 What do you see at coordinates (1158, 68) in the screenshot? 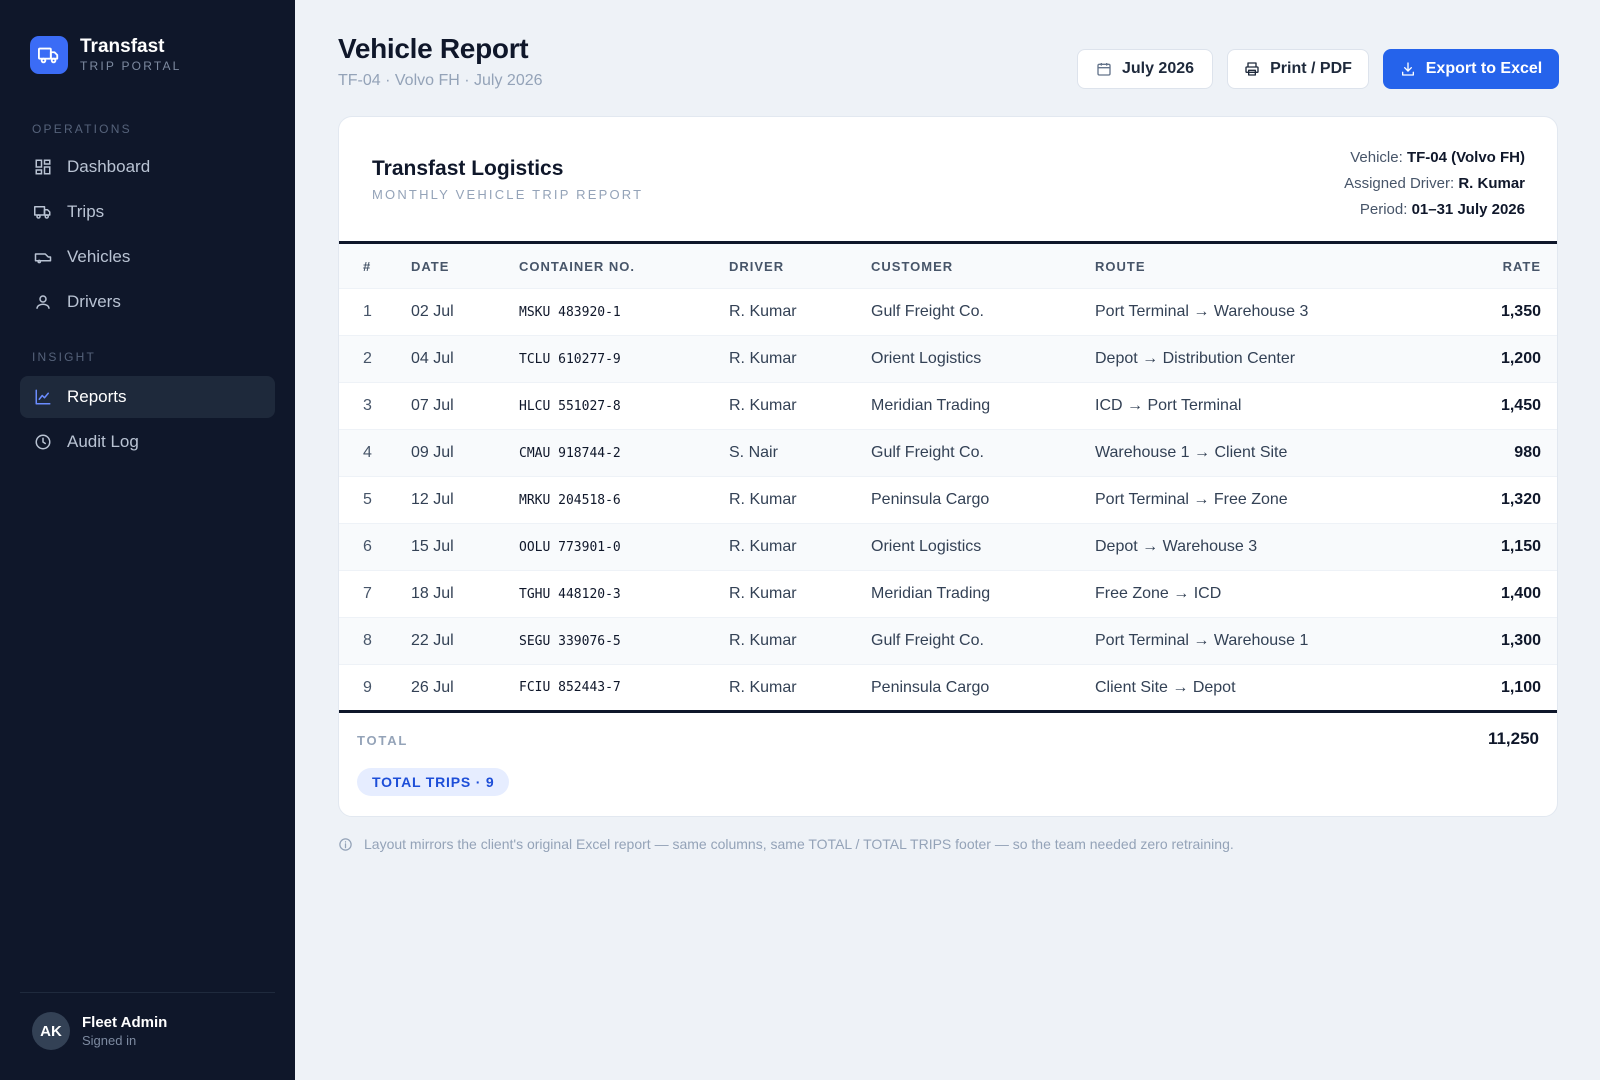
I see `period-label: July 2026` at bounding box center [1158, 68].